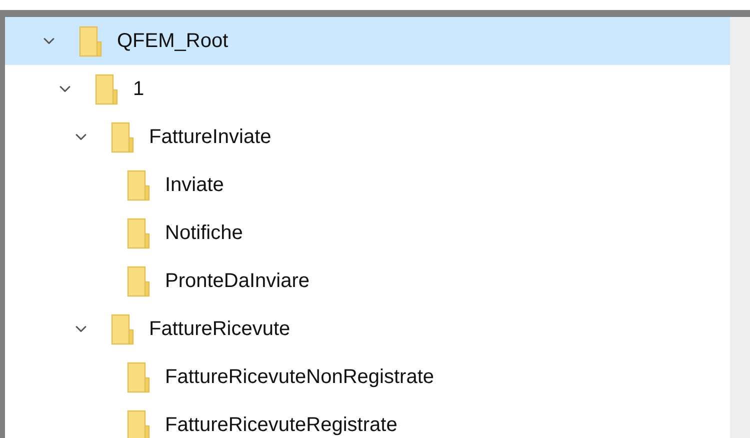  What do you see at coordinates (210, 137) in the screenshot?
I see `folder-label: FattureInviate` at bounding box center [210, 137].